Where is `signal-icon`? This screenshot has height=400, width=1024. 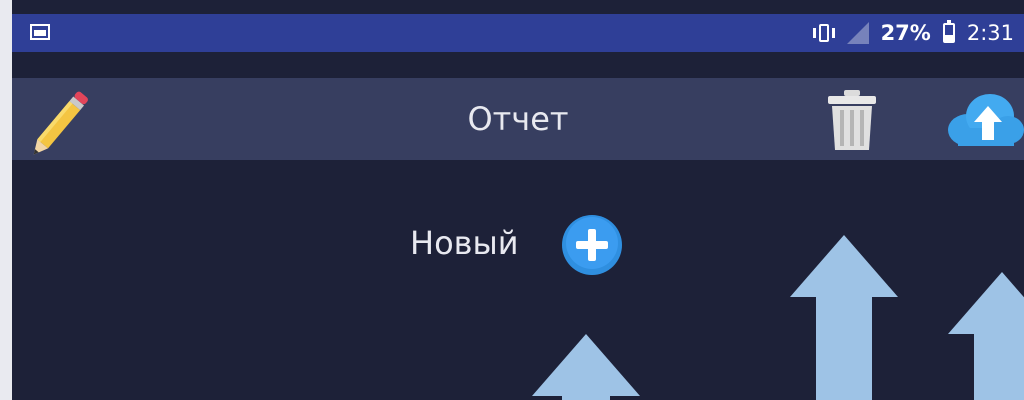
signal-icon is located at coordinates (857, 33).